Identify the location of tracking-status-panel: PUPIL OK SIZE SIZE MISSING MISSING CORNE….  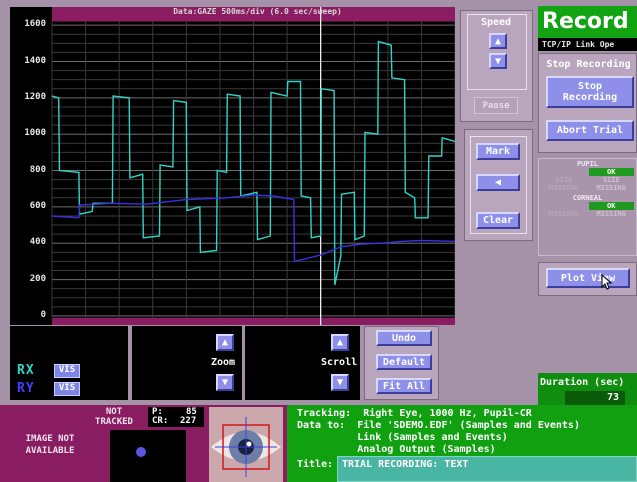
(587, 207).